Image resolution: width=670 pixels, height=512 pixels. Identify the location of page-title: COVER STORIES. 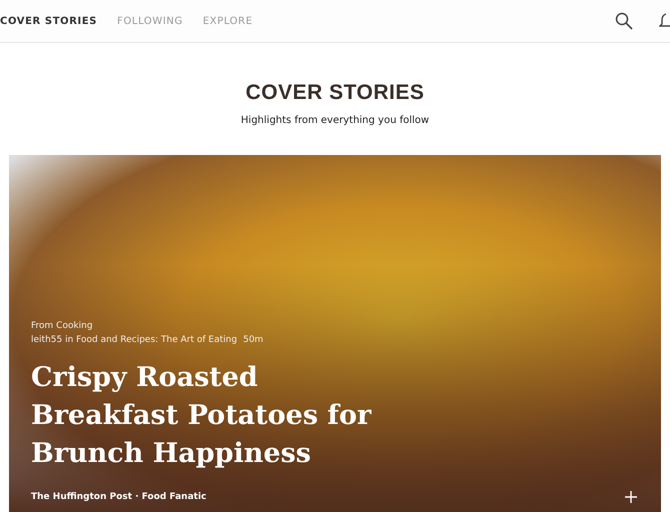
(335, 93).